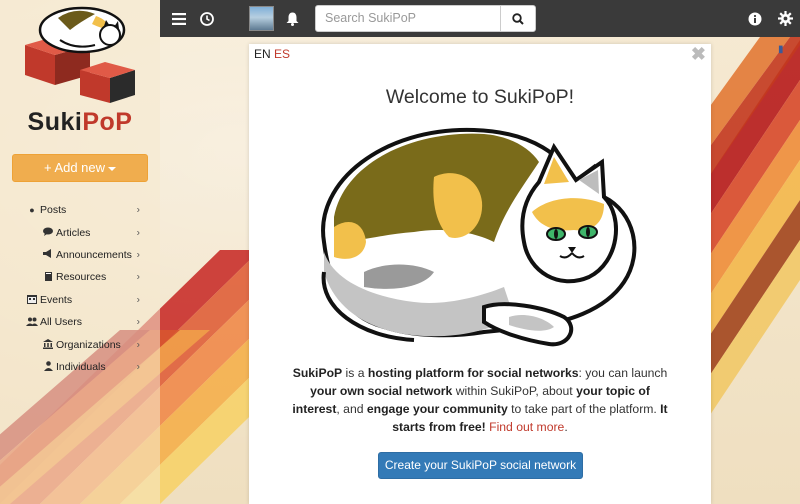 The width and height of the screenshot is (800, 504). I want to click on user-avatar, so click(261, 18).